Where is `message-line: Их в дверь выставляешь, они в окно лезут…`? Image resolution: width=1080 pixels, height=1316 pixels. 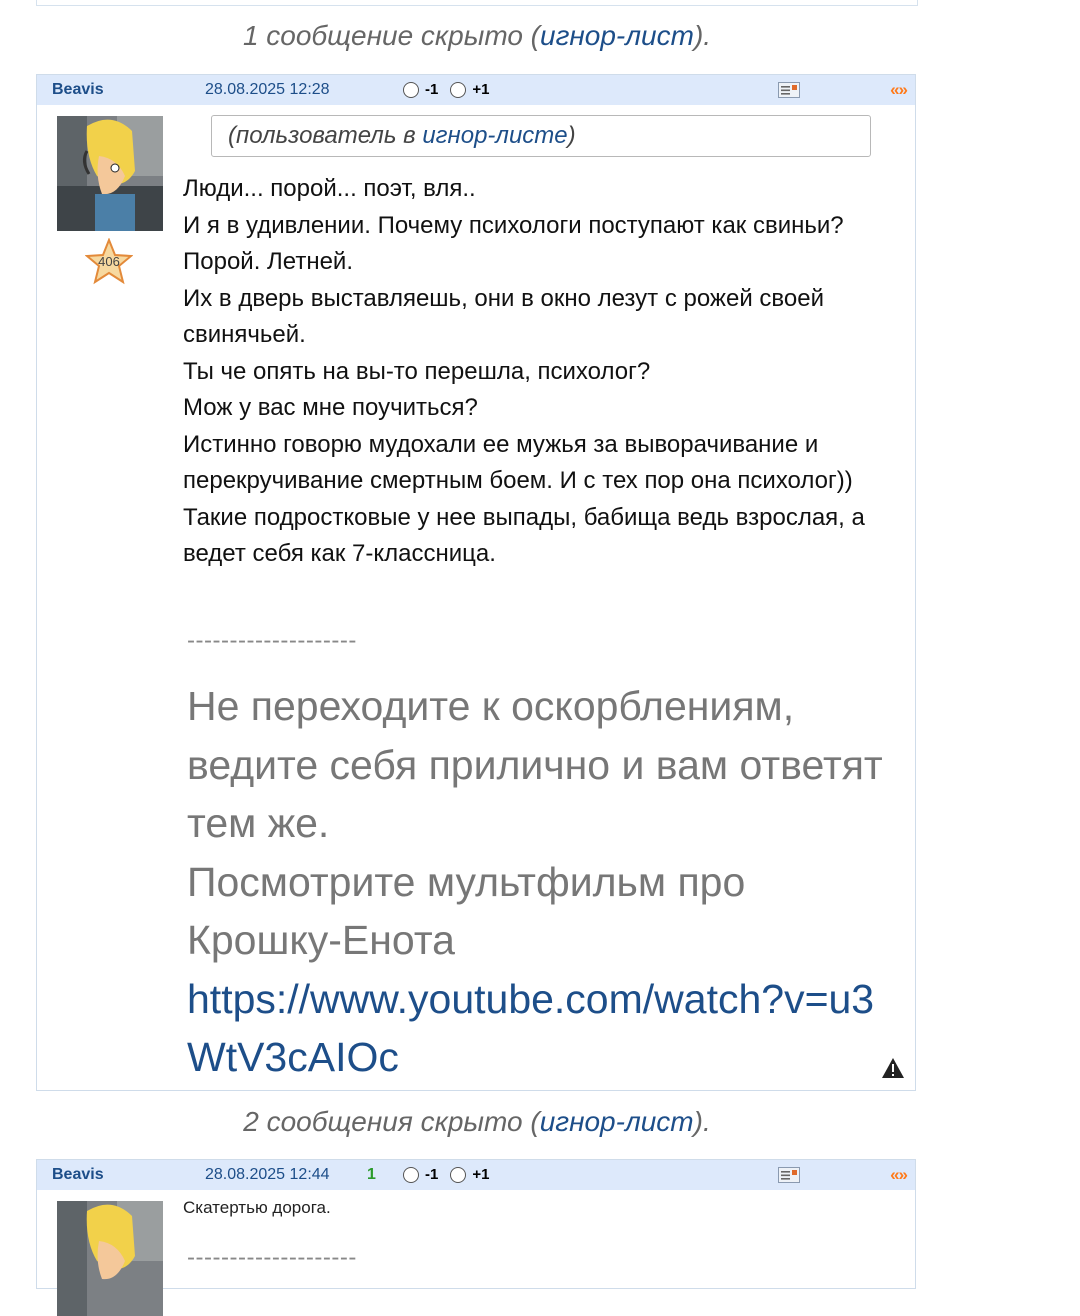
message-line: Их в дверь выставляешь, они в окно лезут… is located at coordinates (503, 316).